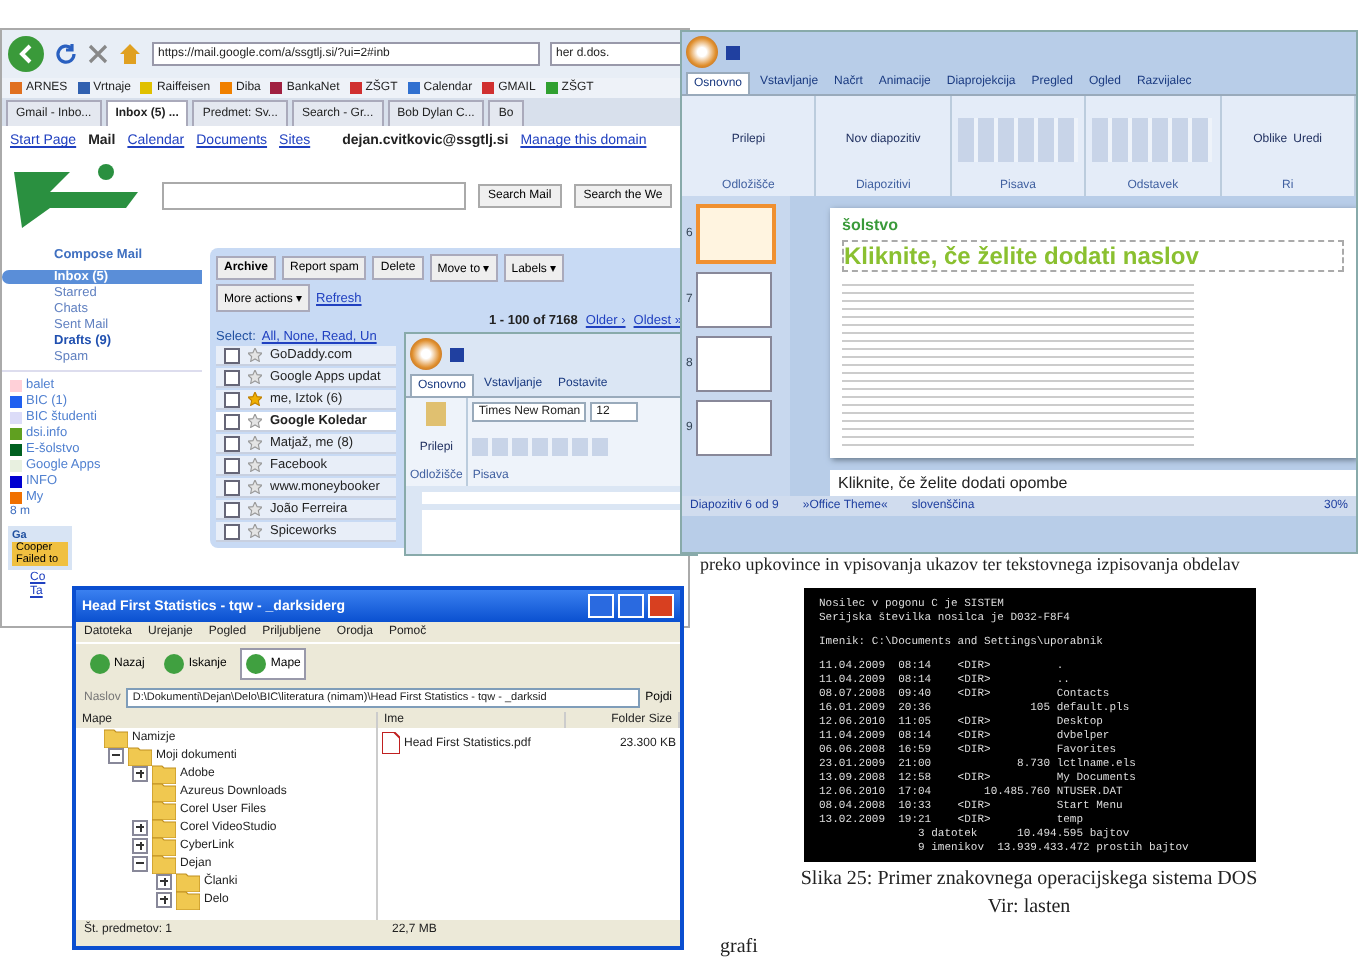  Describe the element at coordinates (601, 606) in the screenshot. I see `minimize-button` at that location.